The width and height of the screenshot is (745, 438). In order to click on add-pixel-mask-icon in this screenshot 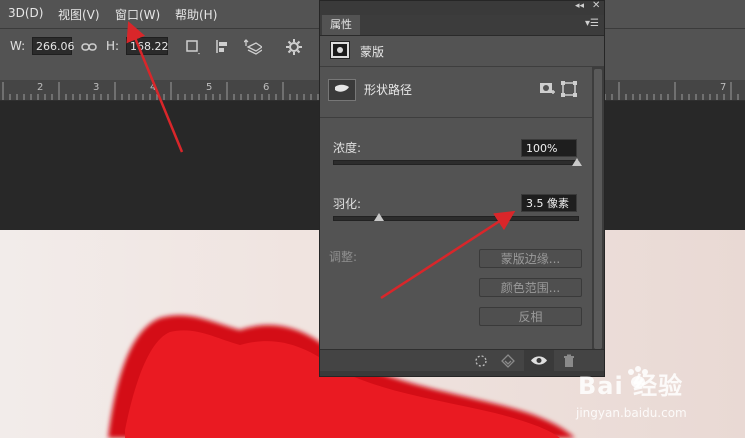, I will do `click(547, 89)`.